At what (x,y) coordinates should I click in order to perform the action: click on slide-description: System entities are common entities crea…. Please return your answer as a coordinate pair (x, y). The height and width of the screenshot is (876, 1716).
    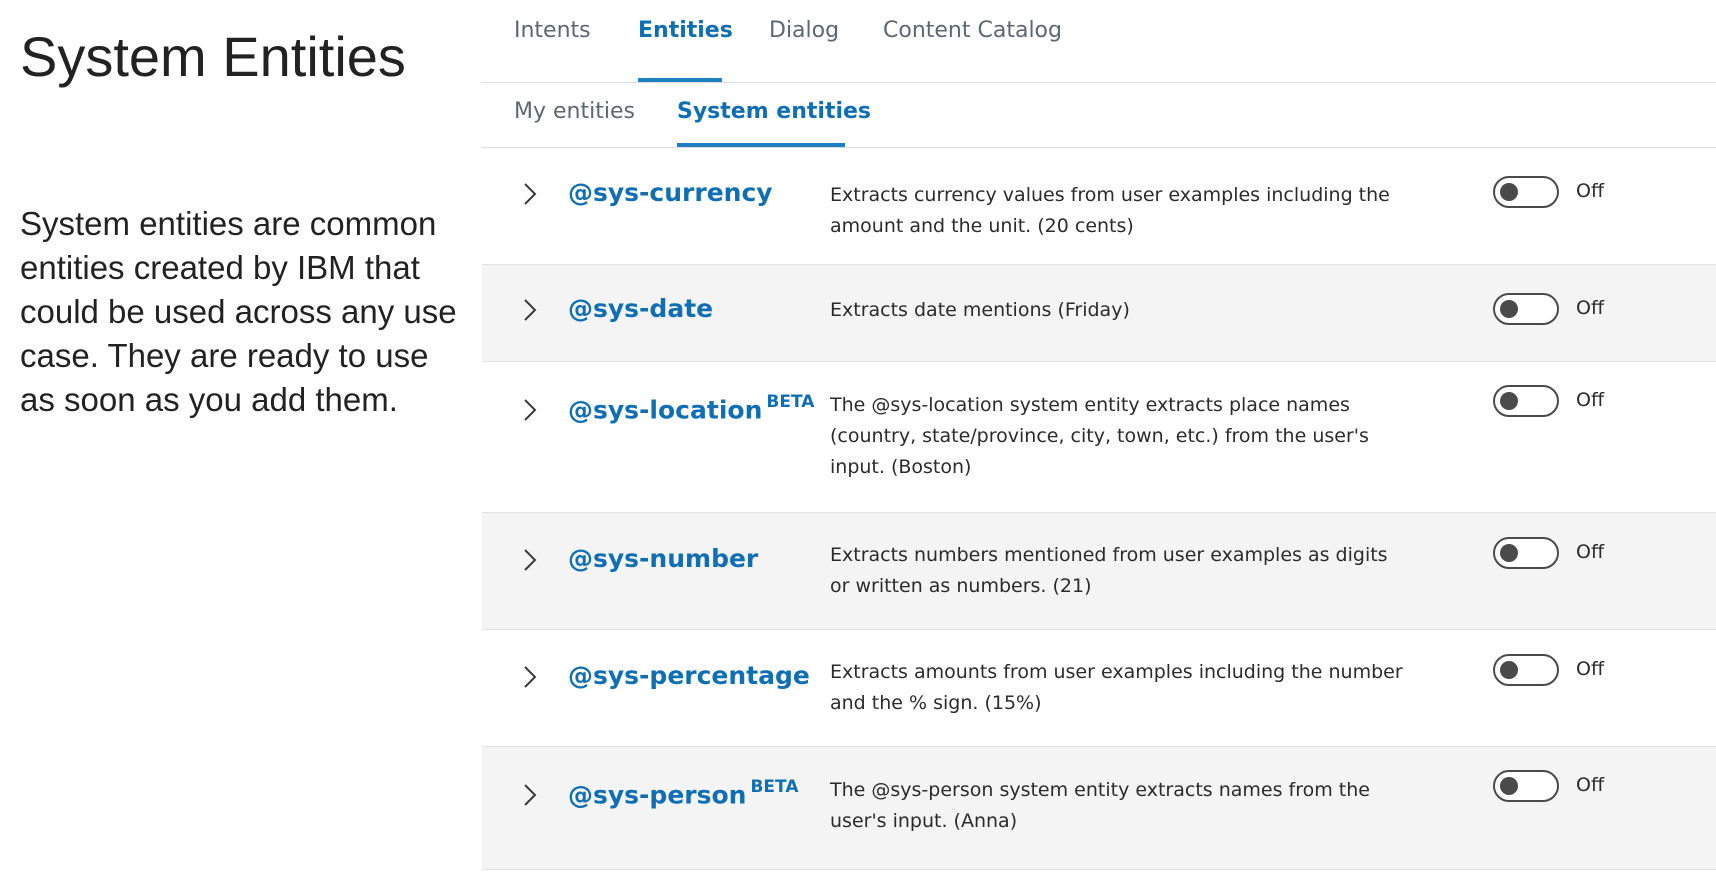
    Looking at the image, I should click on (238, 311).